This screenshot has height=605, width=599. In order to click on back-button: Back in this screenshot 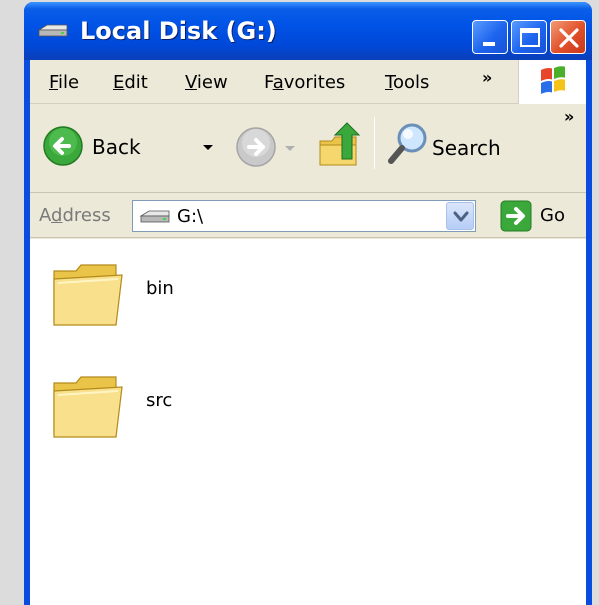, I will do `click(118, 147)`.